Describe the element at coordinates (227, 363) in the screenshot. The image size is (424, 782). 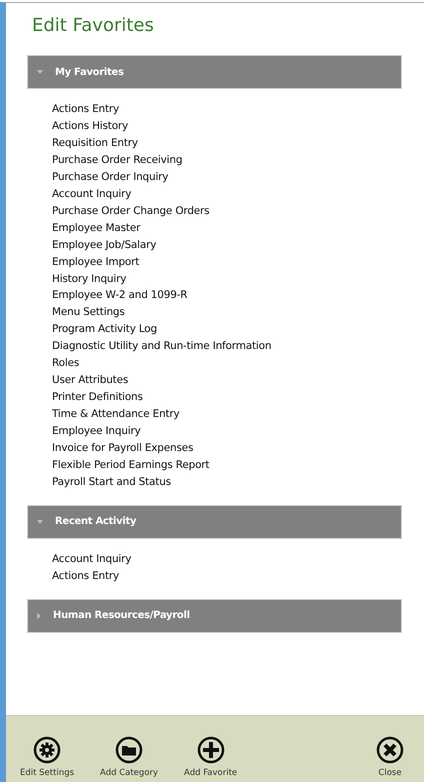
I see `favorite-link: Roles` at that location.